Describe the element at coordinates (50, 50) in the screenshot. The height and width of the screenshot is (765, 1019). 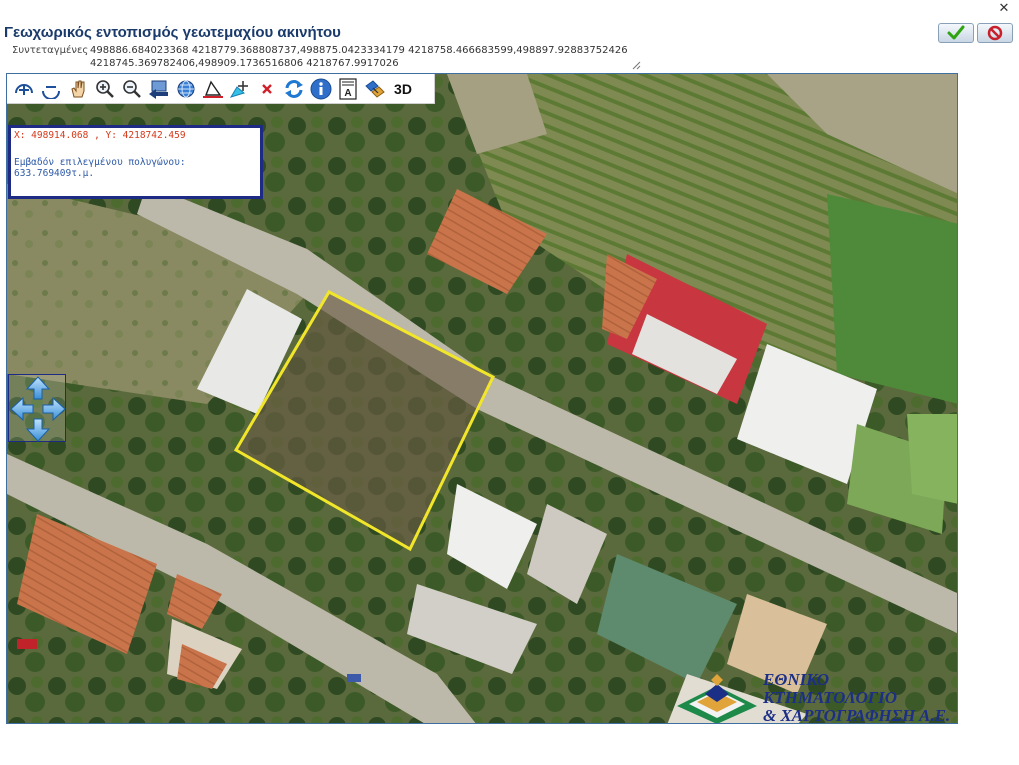
I see `coordinates-label: Συντεταγμένες` at that location.